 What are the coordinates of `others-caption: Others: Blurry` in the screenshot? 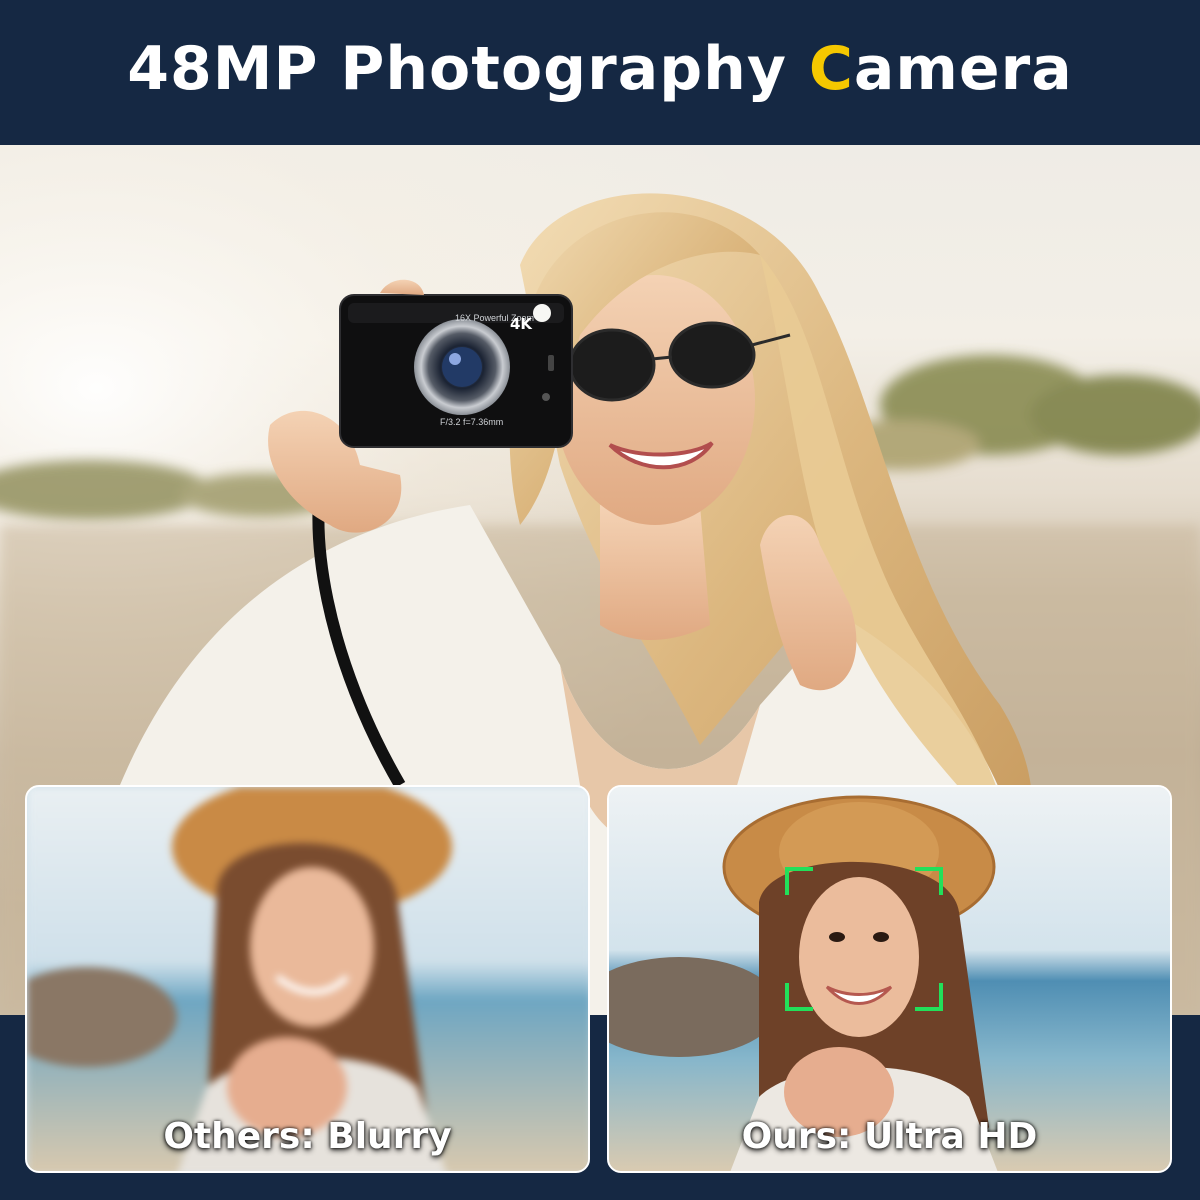 It's located at (307, 1136).